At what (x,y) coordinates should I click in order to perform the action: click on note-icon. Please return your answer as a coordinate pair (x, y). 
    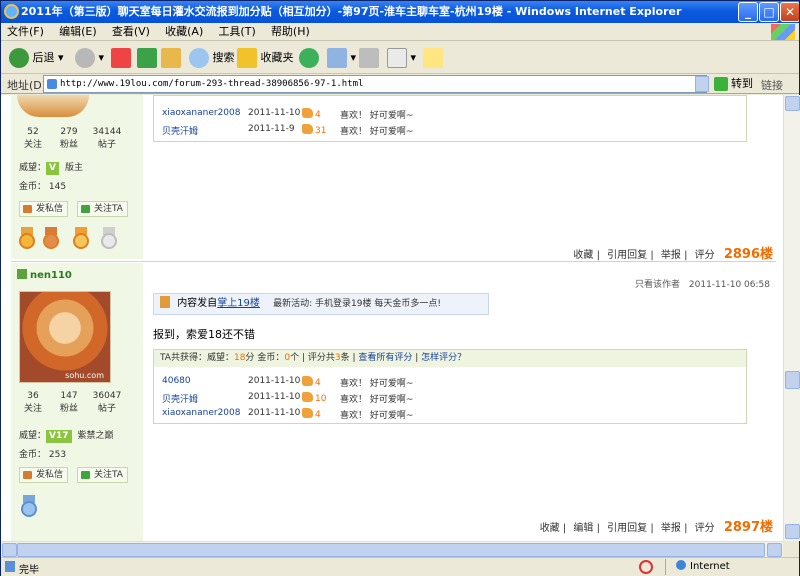
    Looking at the image, I should click on (433, 58).